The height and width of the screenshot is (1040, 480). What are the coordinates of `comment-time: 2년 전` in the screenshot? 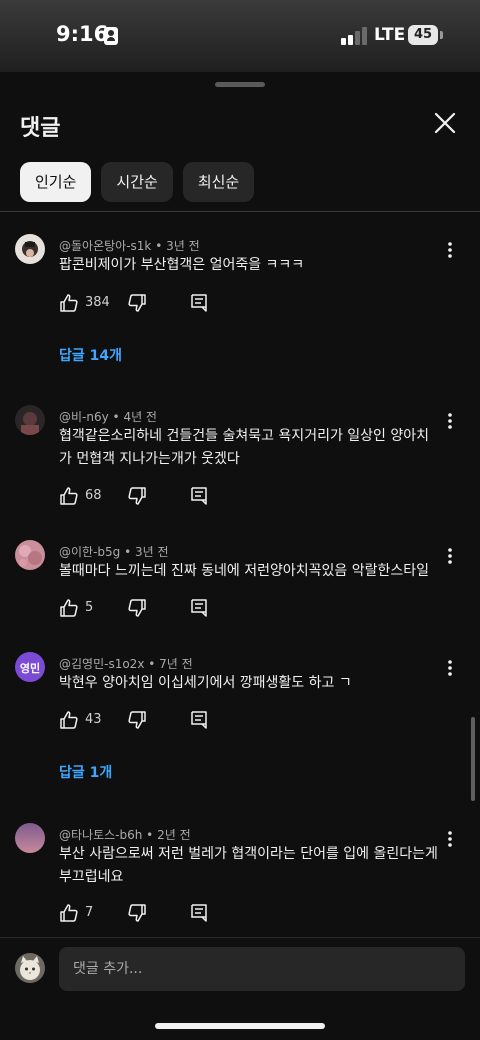 It's located at (174, 835).